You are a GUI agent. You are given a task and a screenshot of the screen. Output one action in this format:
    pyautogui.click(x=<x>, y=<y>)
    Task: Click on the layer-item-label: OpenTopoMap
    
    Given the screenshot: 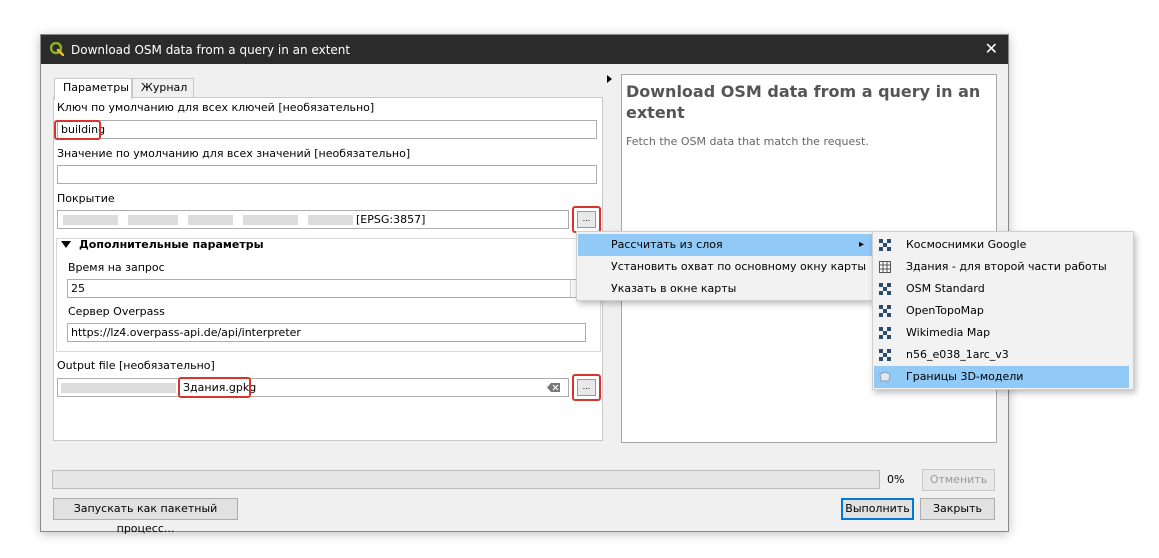 What is the action you would take?
    pyautogui.click(x=945, y=310)
    